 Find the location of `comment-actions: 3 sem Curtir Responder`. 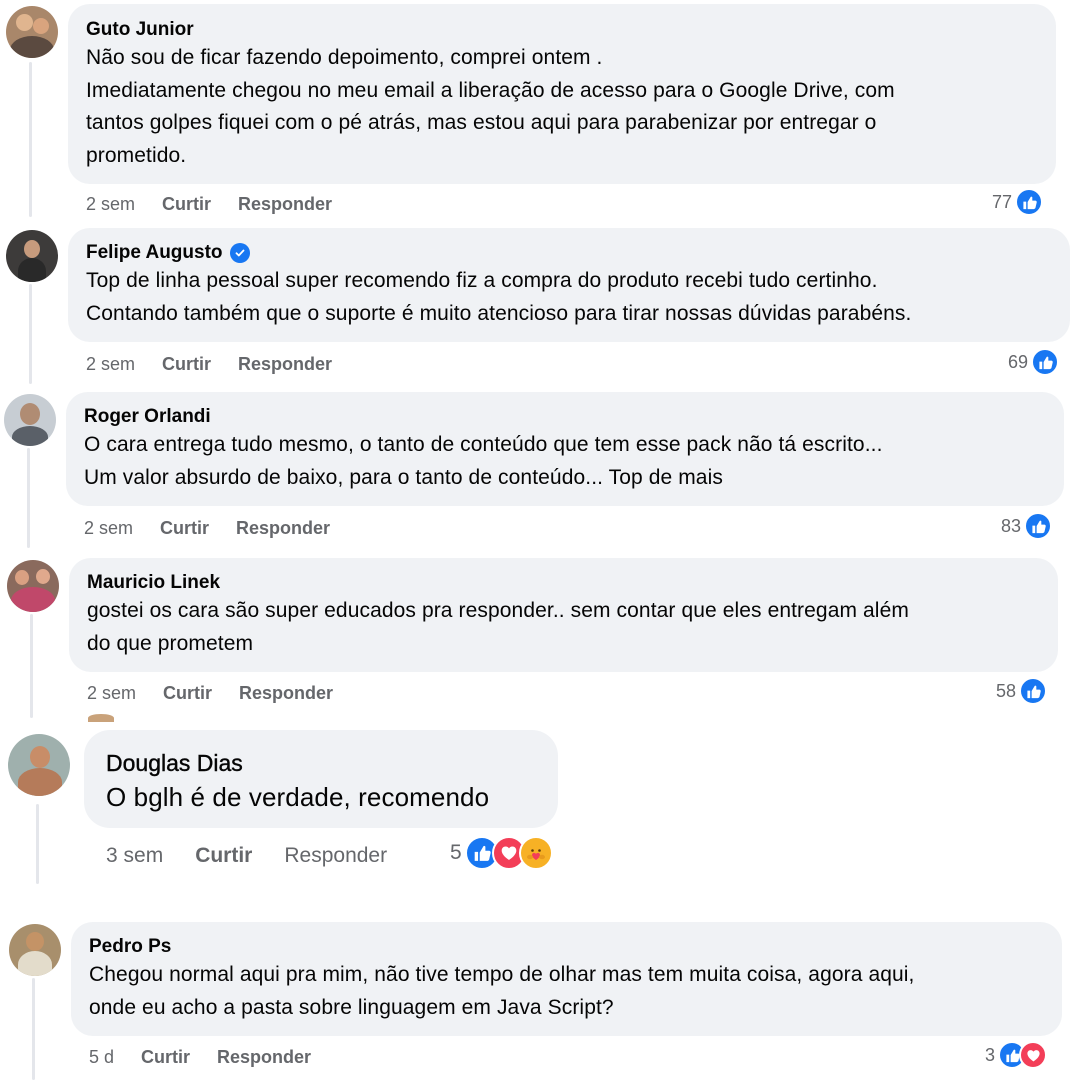

comment-actions: 3 sem Curtir Responder is located at coordinates (246, 856).